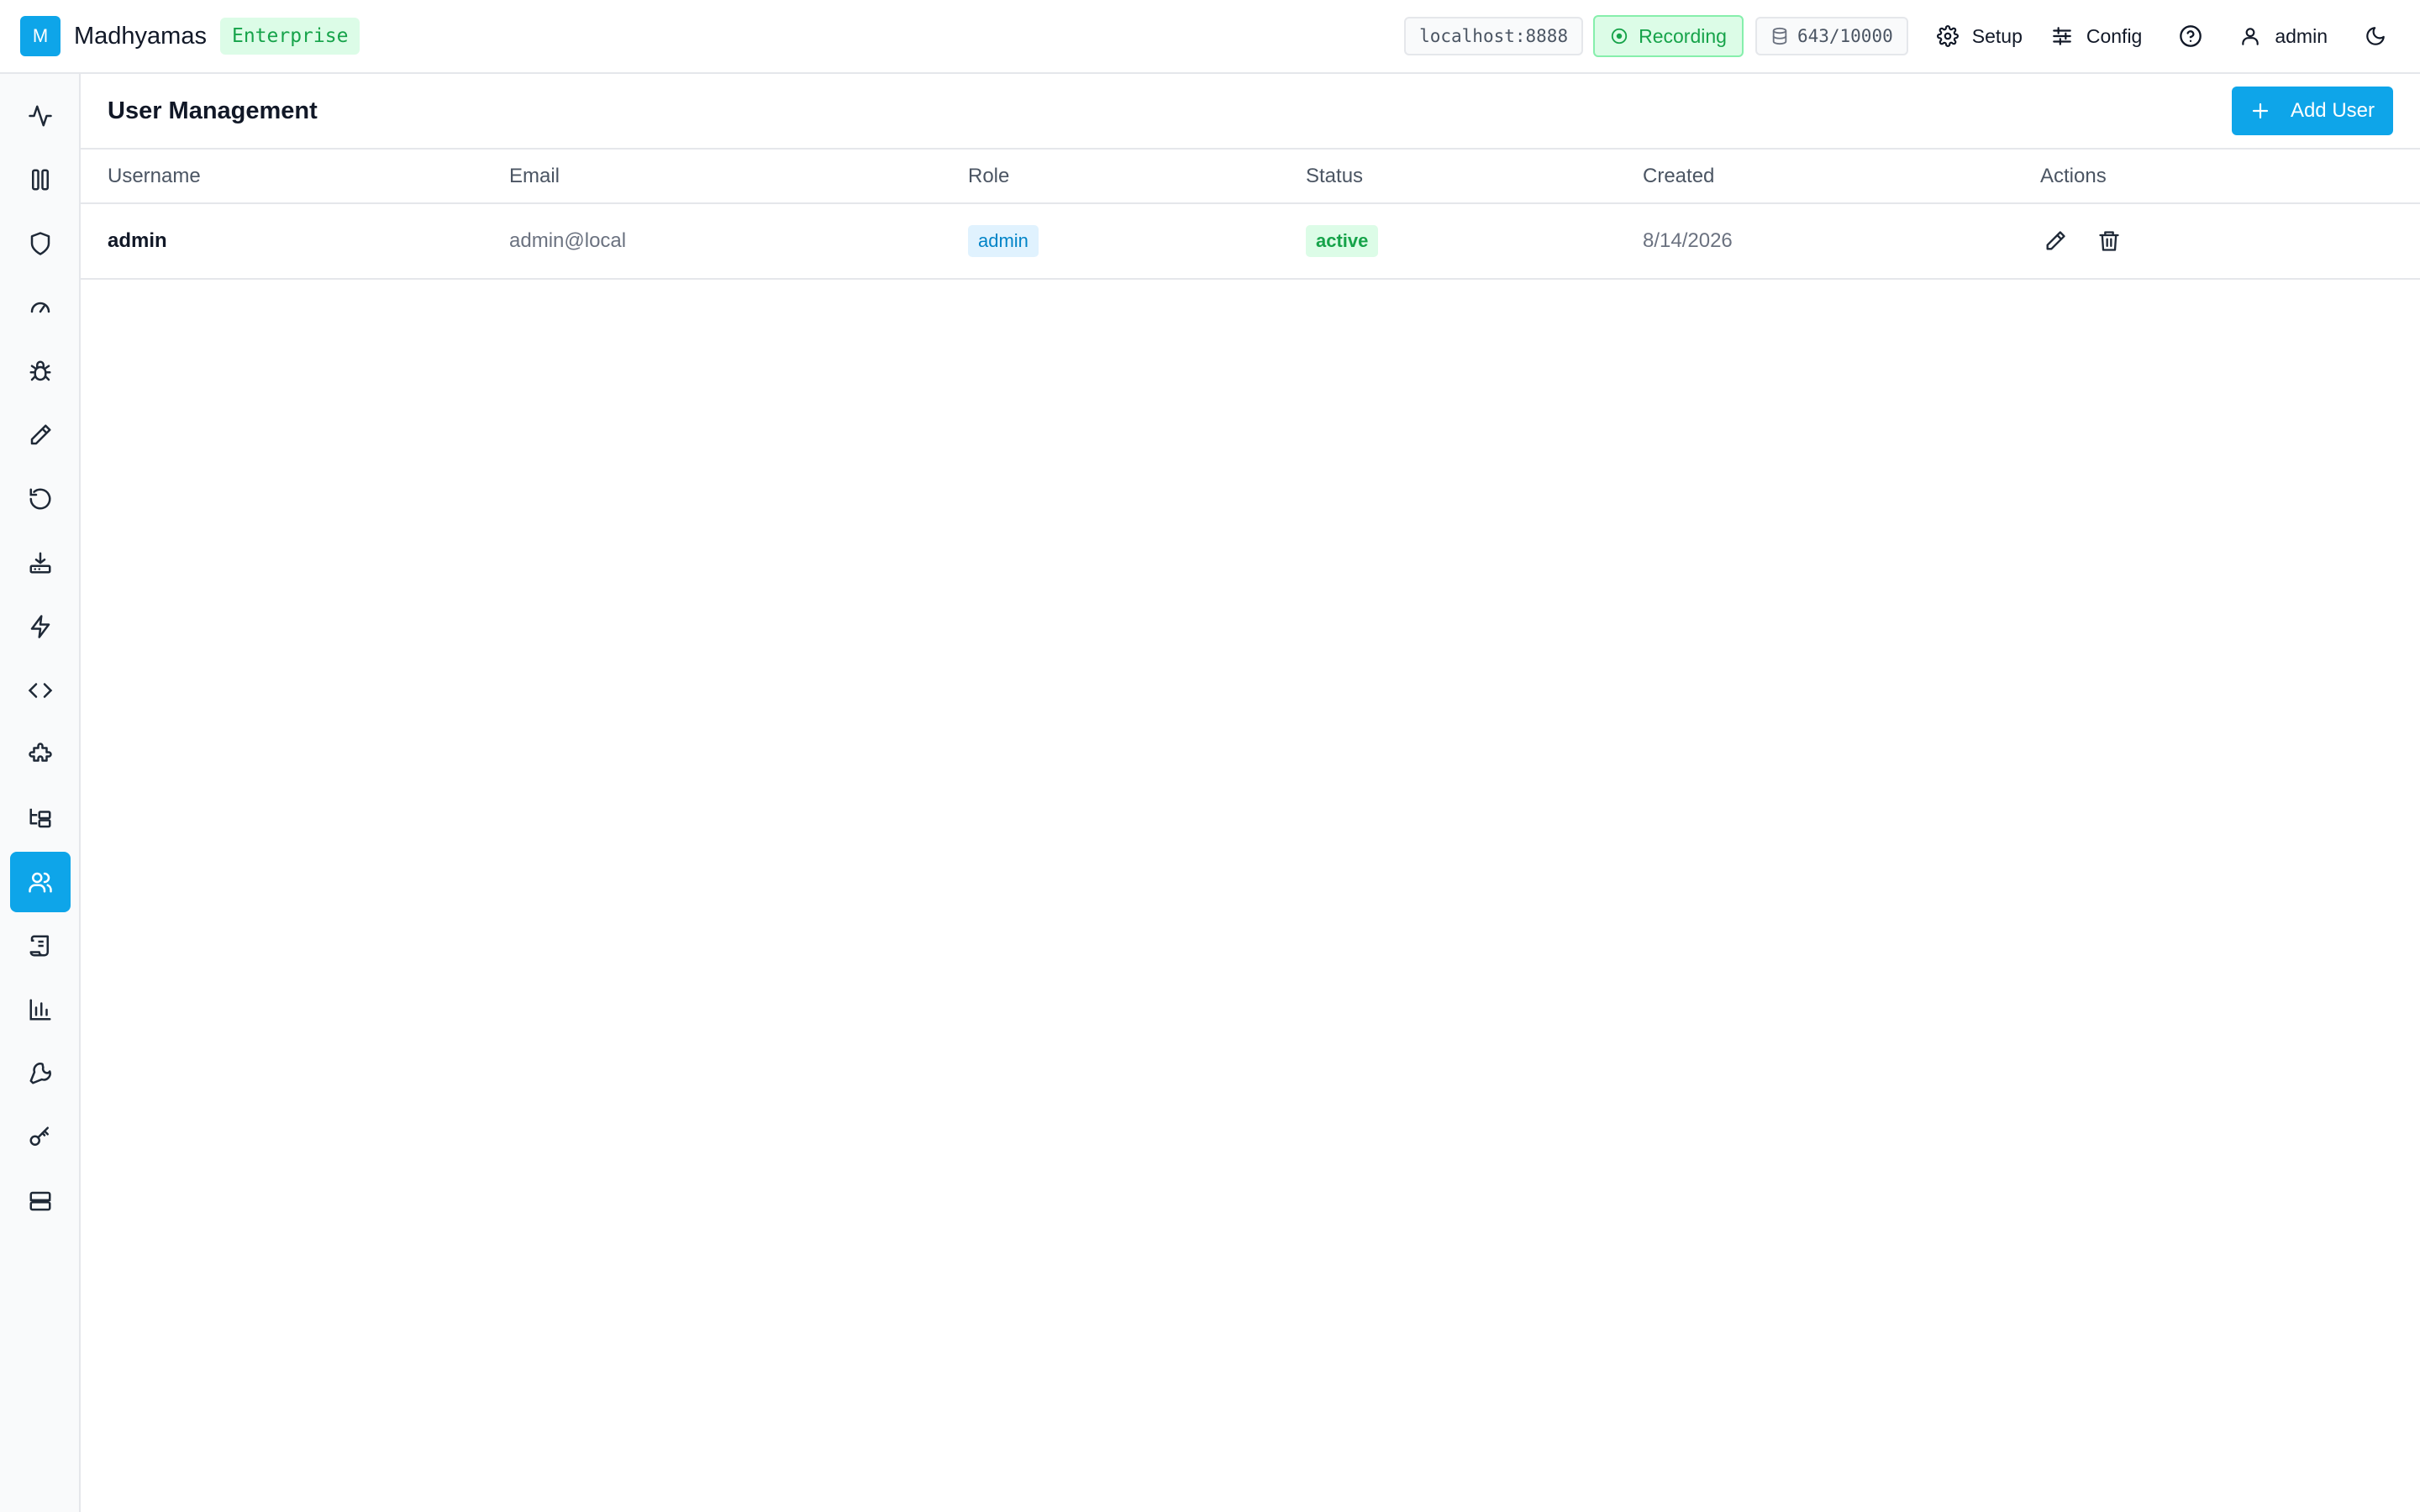 The height and width of the screenshot is (1512, 2420). I want to click on sidebar-item-zap, so click(40, 626).